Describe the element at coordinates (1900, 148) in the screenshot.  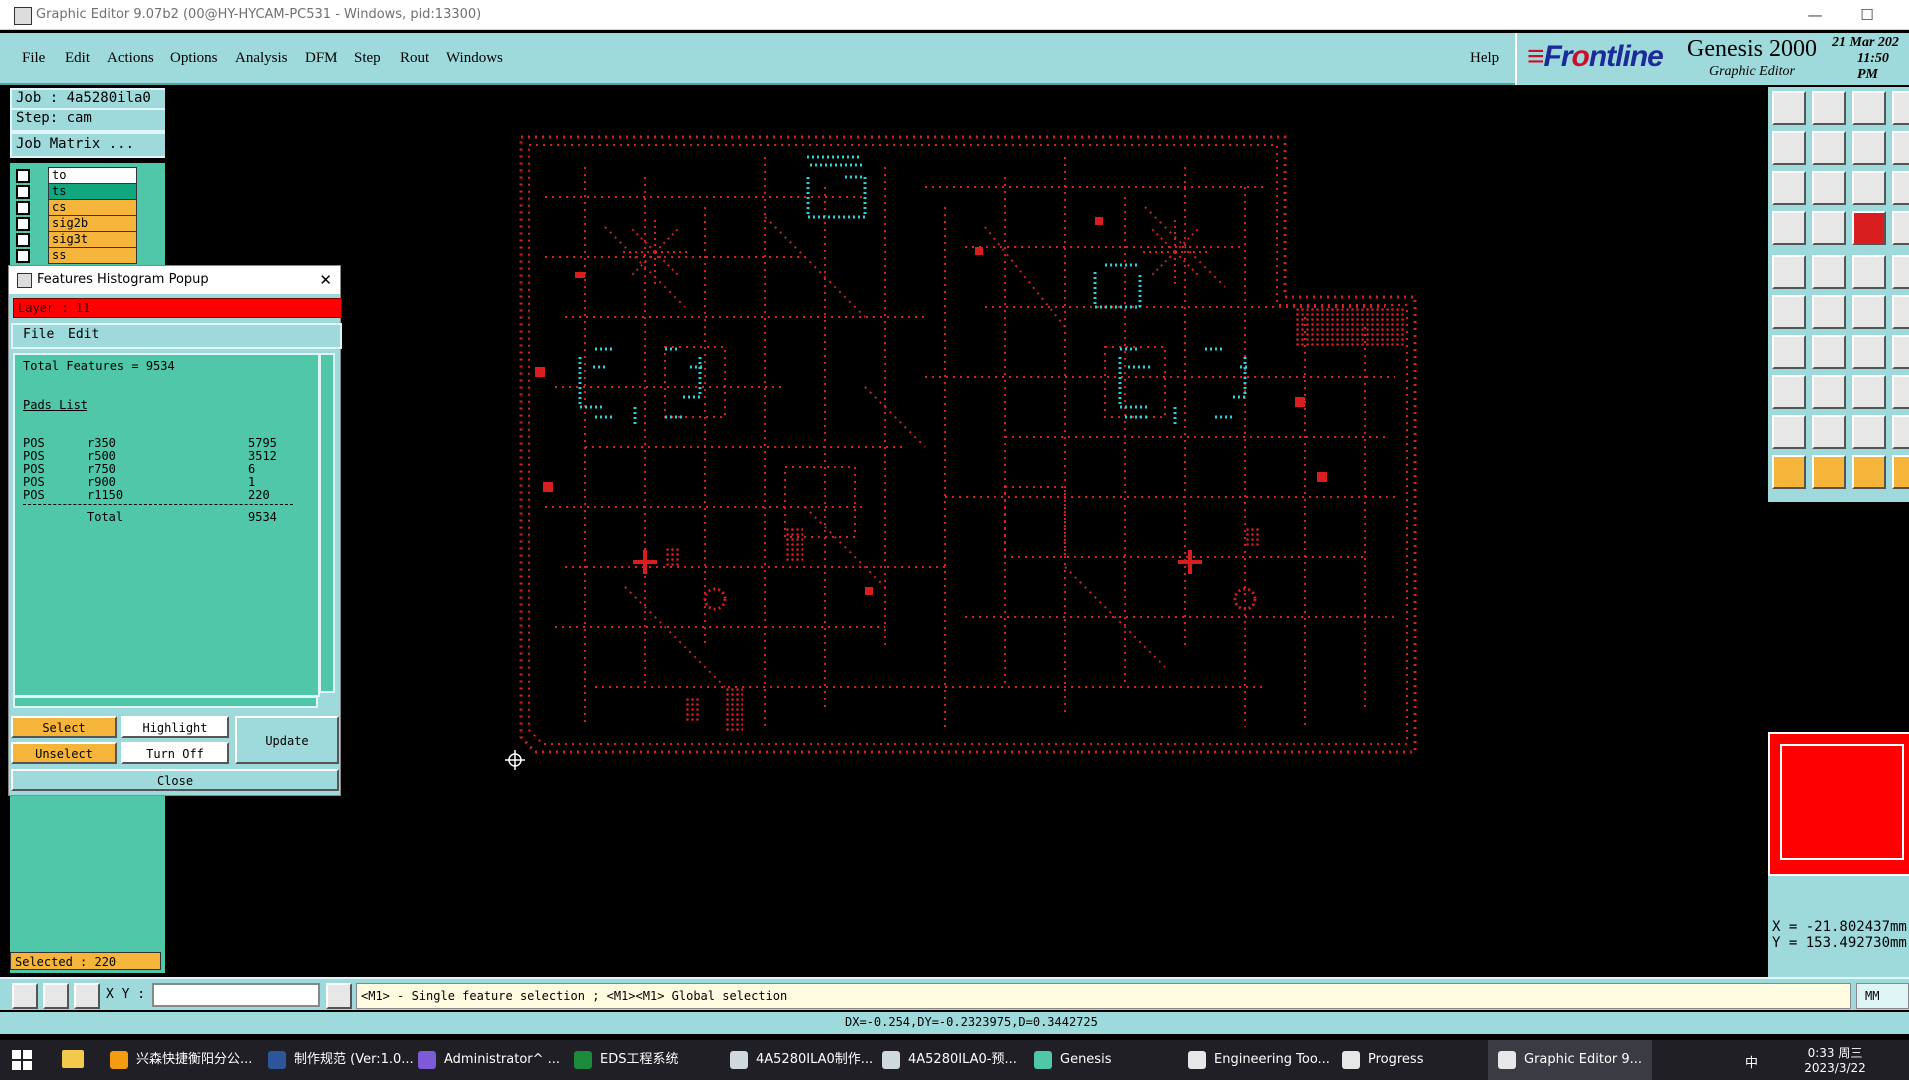
I see `zoom-window-icon` at that location.